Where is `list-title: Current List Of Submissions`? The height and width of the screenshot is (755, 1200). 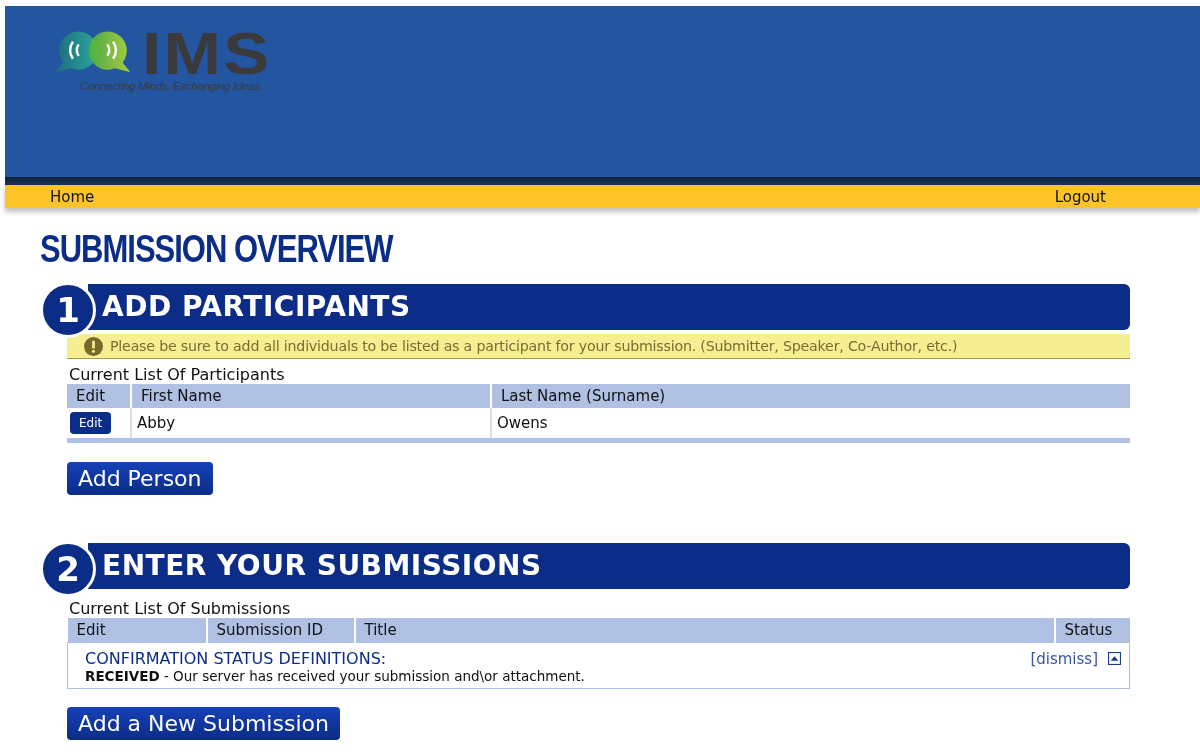
list-title: Current List Of Submissions is located at coordinates (180, 609).